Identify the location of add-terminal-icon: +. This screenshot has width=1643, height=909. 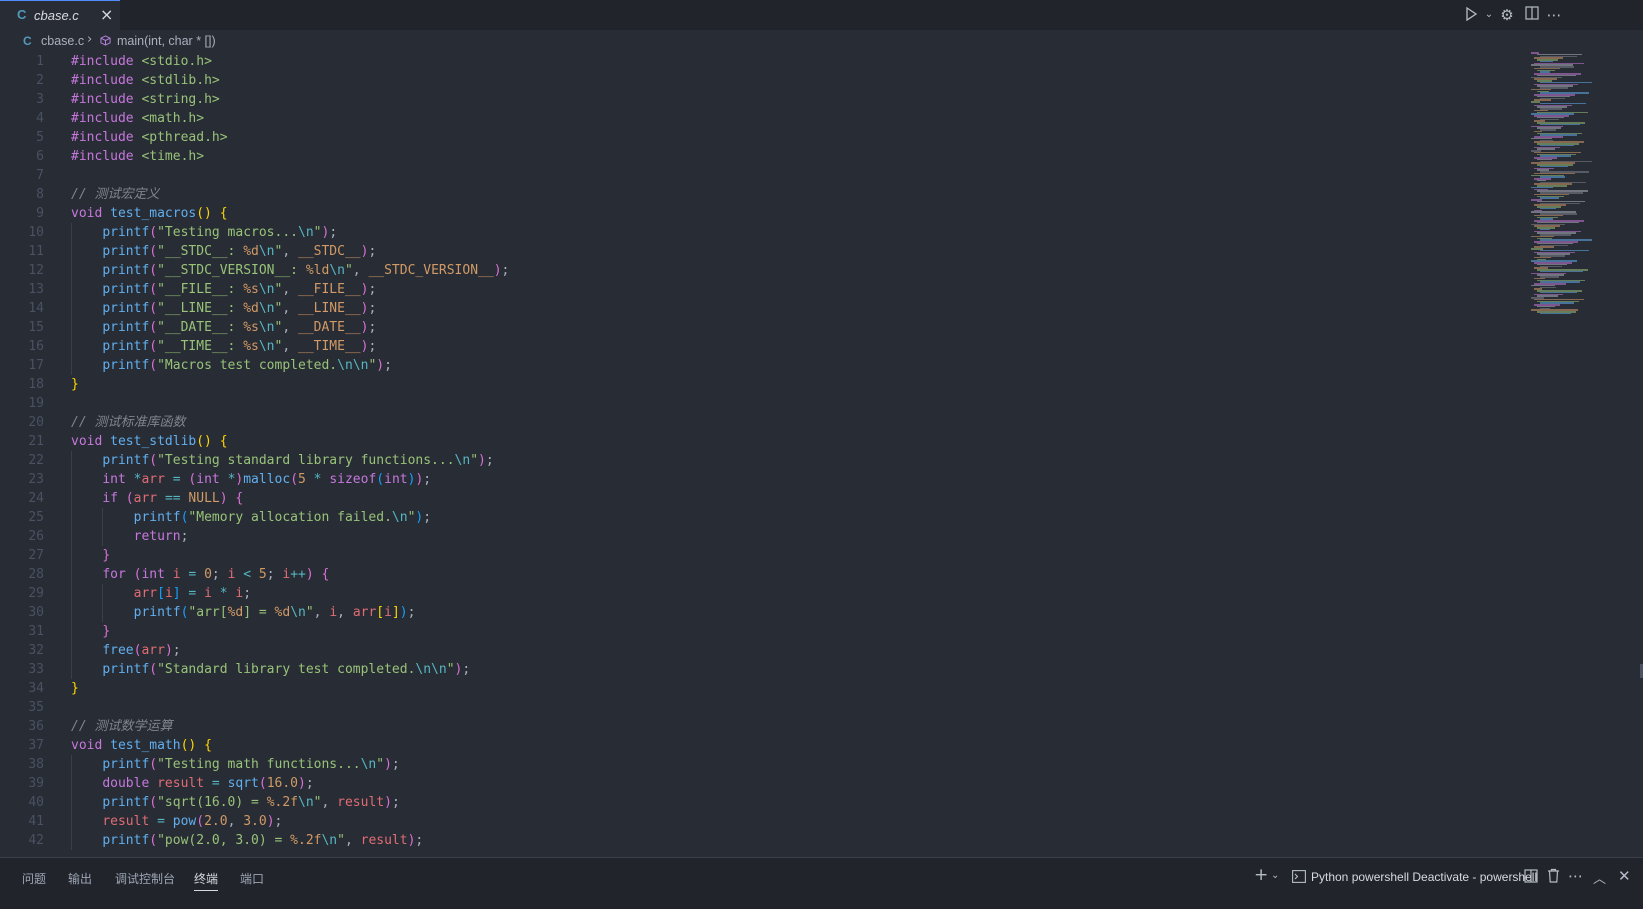
(1261, 875).